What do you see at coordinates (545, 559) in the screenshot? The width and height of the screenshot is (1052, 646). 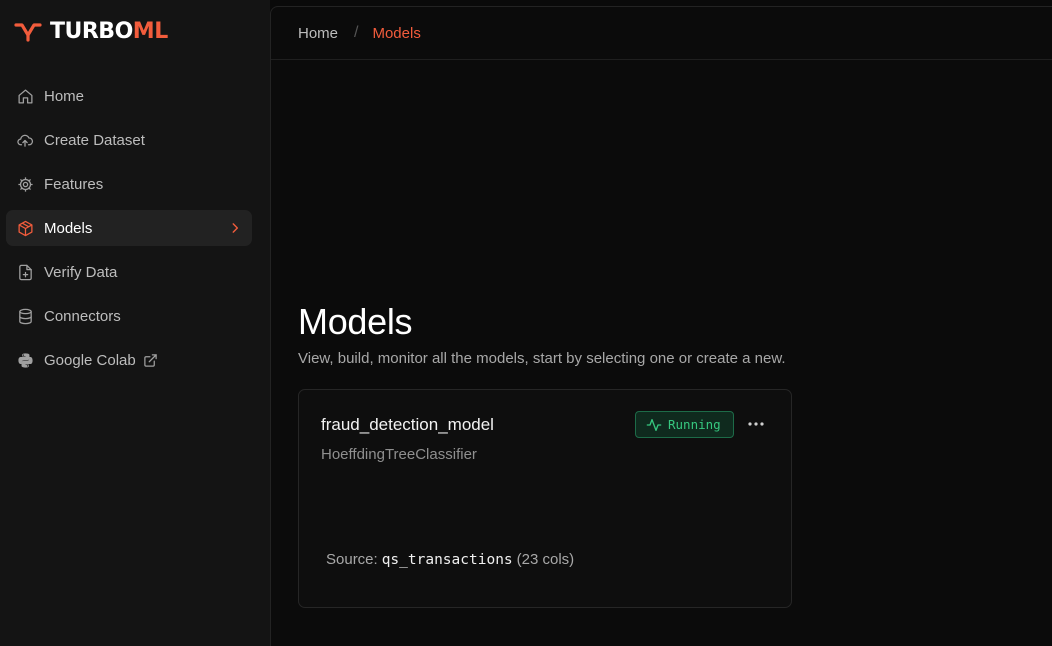 I see `source-column-count: (23 cols)` at bounding box center [545, 559].